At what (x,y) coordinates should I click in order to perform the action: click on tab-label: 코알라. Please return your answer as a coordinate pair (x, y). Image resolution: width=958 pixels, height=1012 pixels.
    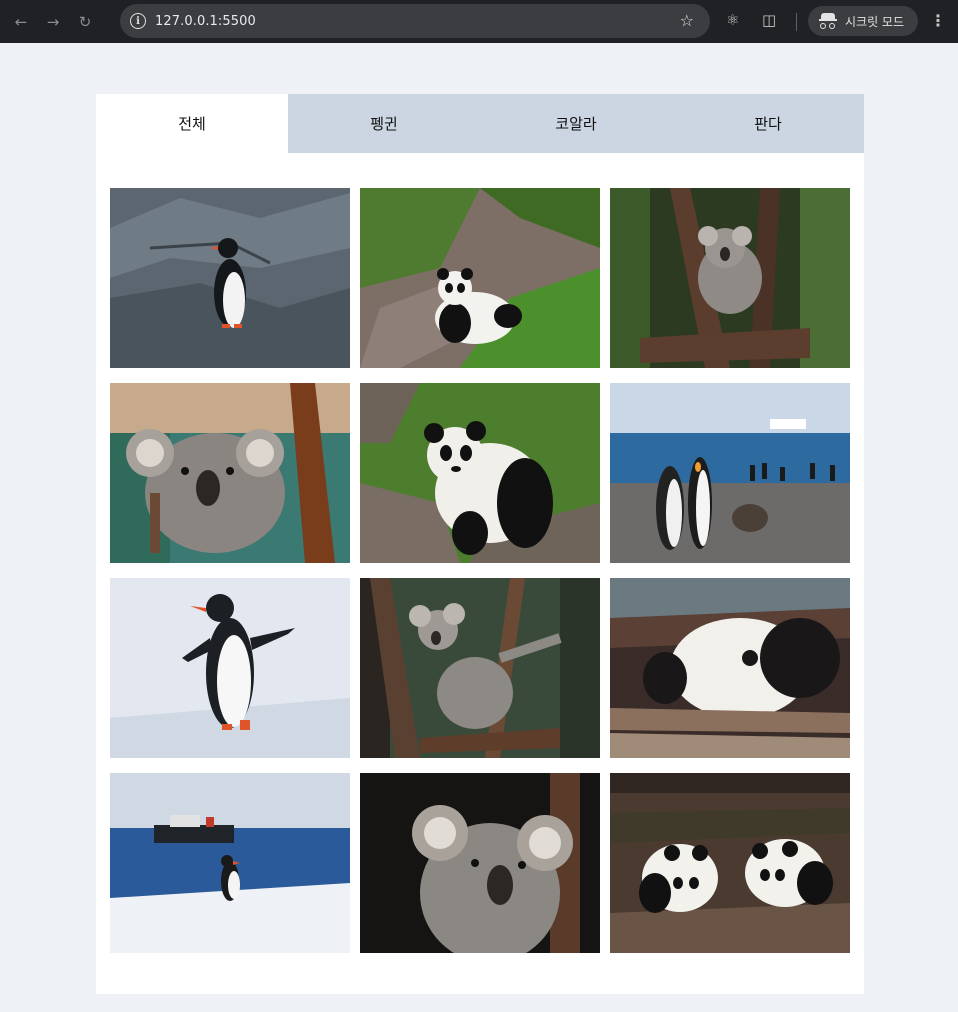
    Looking at the image, I should click on (576, 124).